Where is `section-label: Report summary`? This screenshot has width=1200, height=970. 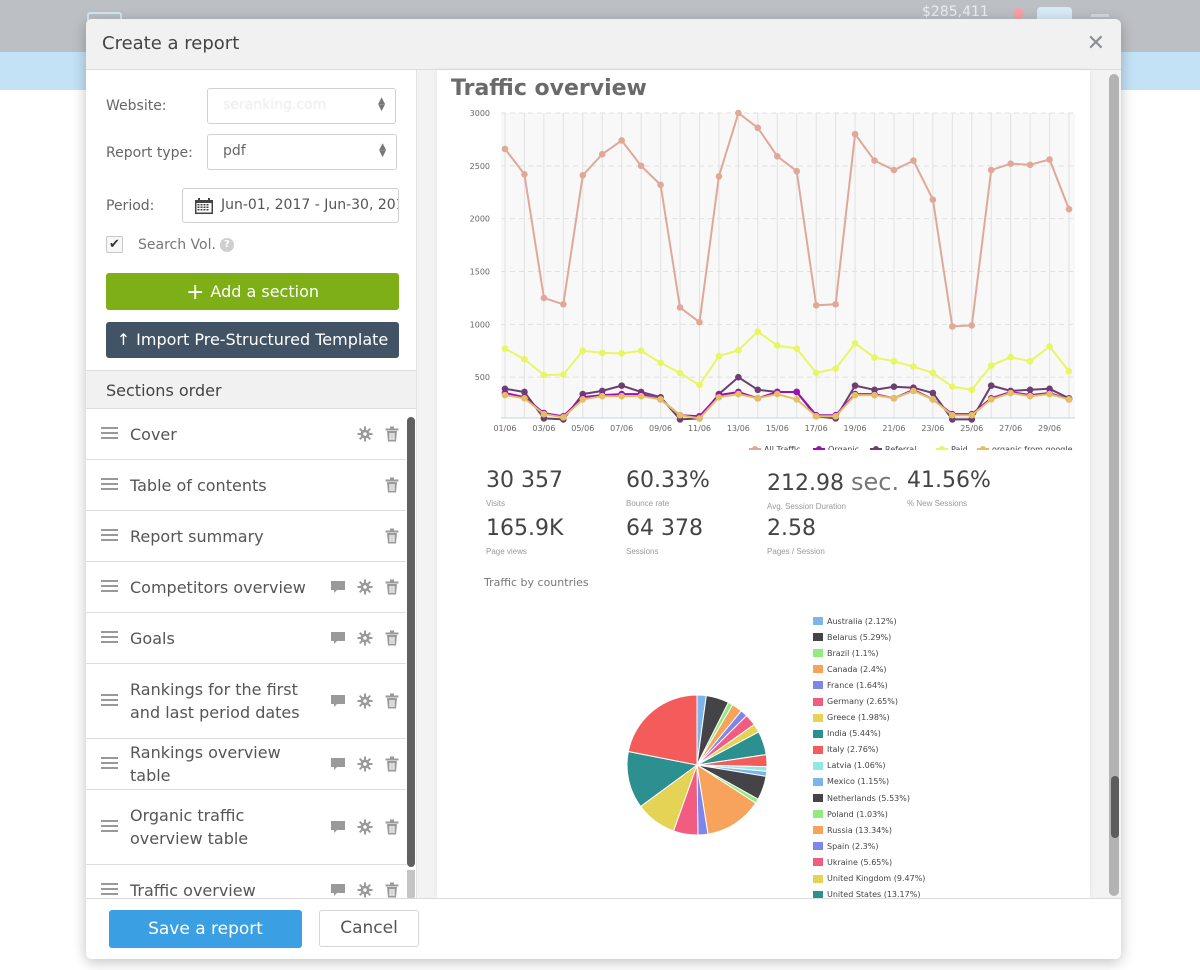
section-label: Report summary is located at coordinates (197, 536).